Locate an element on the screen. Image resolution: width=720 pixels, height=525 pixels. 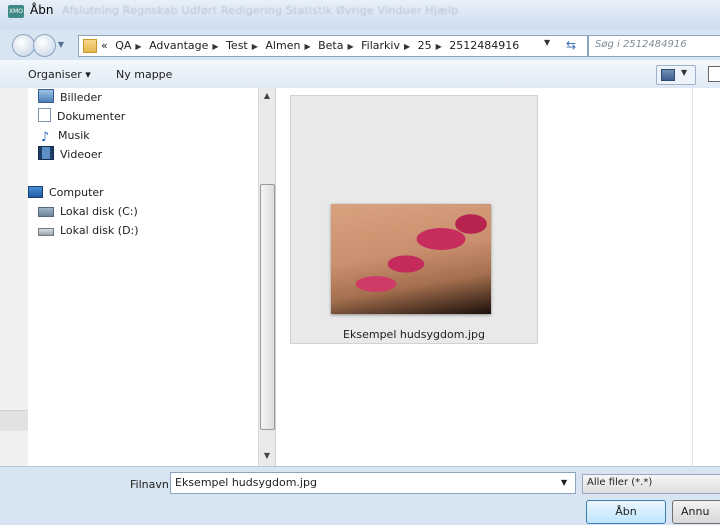
window-title: Åbn is located at coordinates (42, 10).